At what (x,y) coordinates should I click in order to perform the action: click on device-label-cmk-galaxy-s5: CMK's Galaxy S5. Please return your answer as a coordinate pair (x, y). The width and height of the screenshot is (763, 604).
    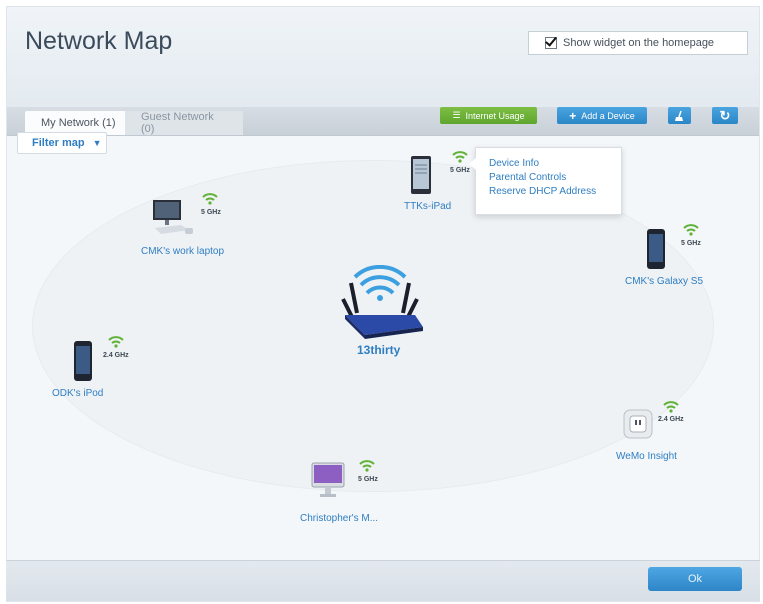
    Looking at the image, I should click on (664, 281).